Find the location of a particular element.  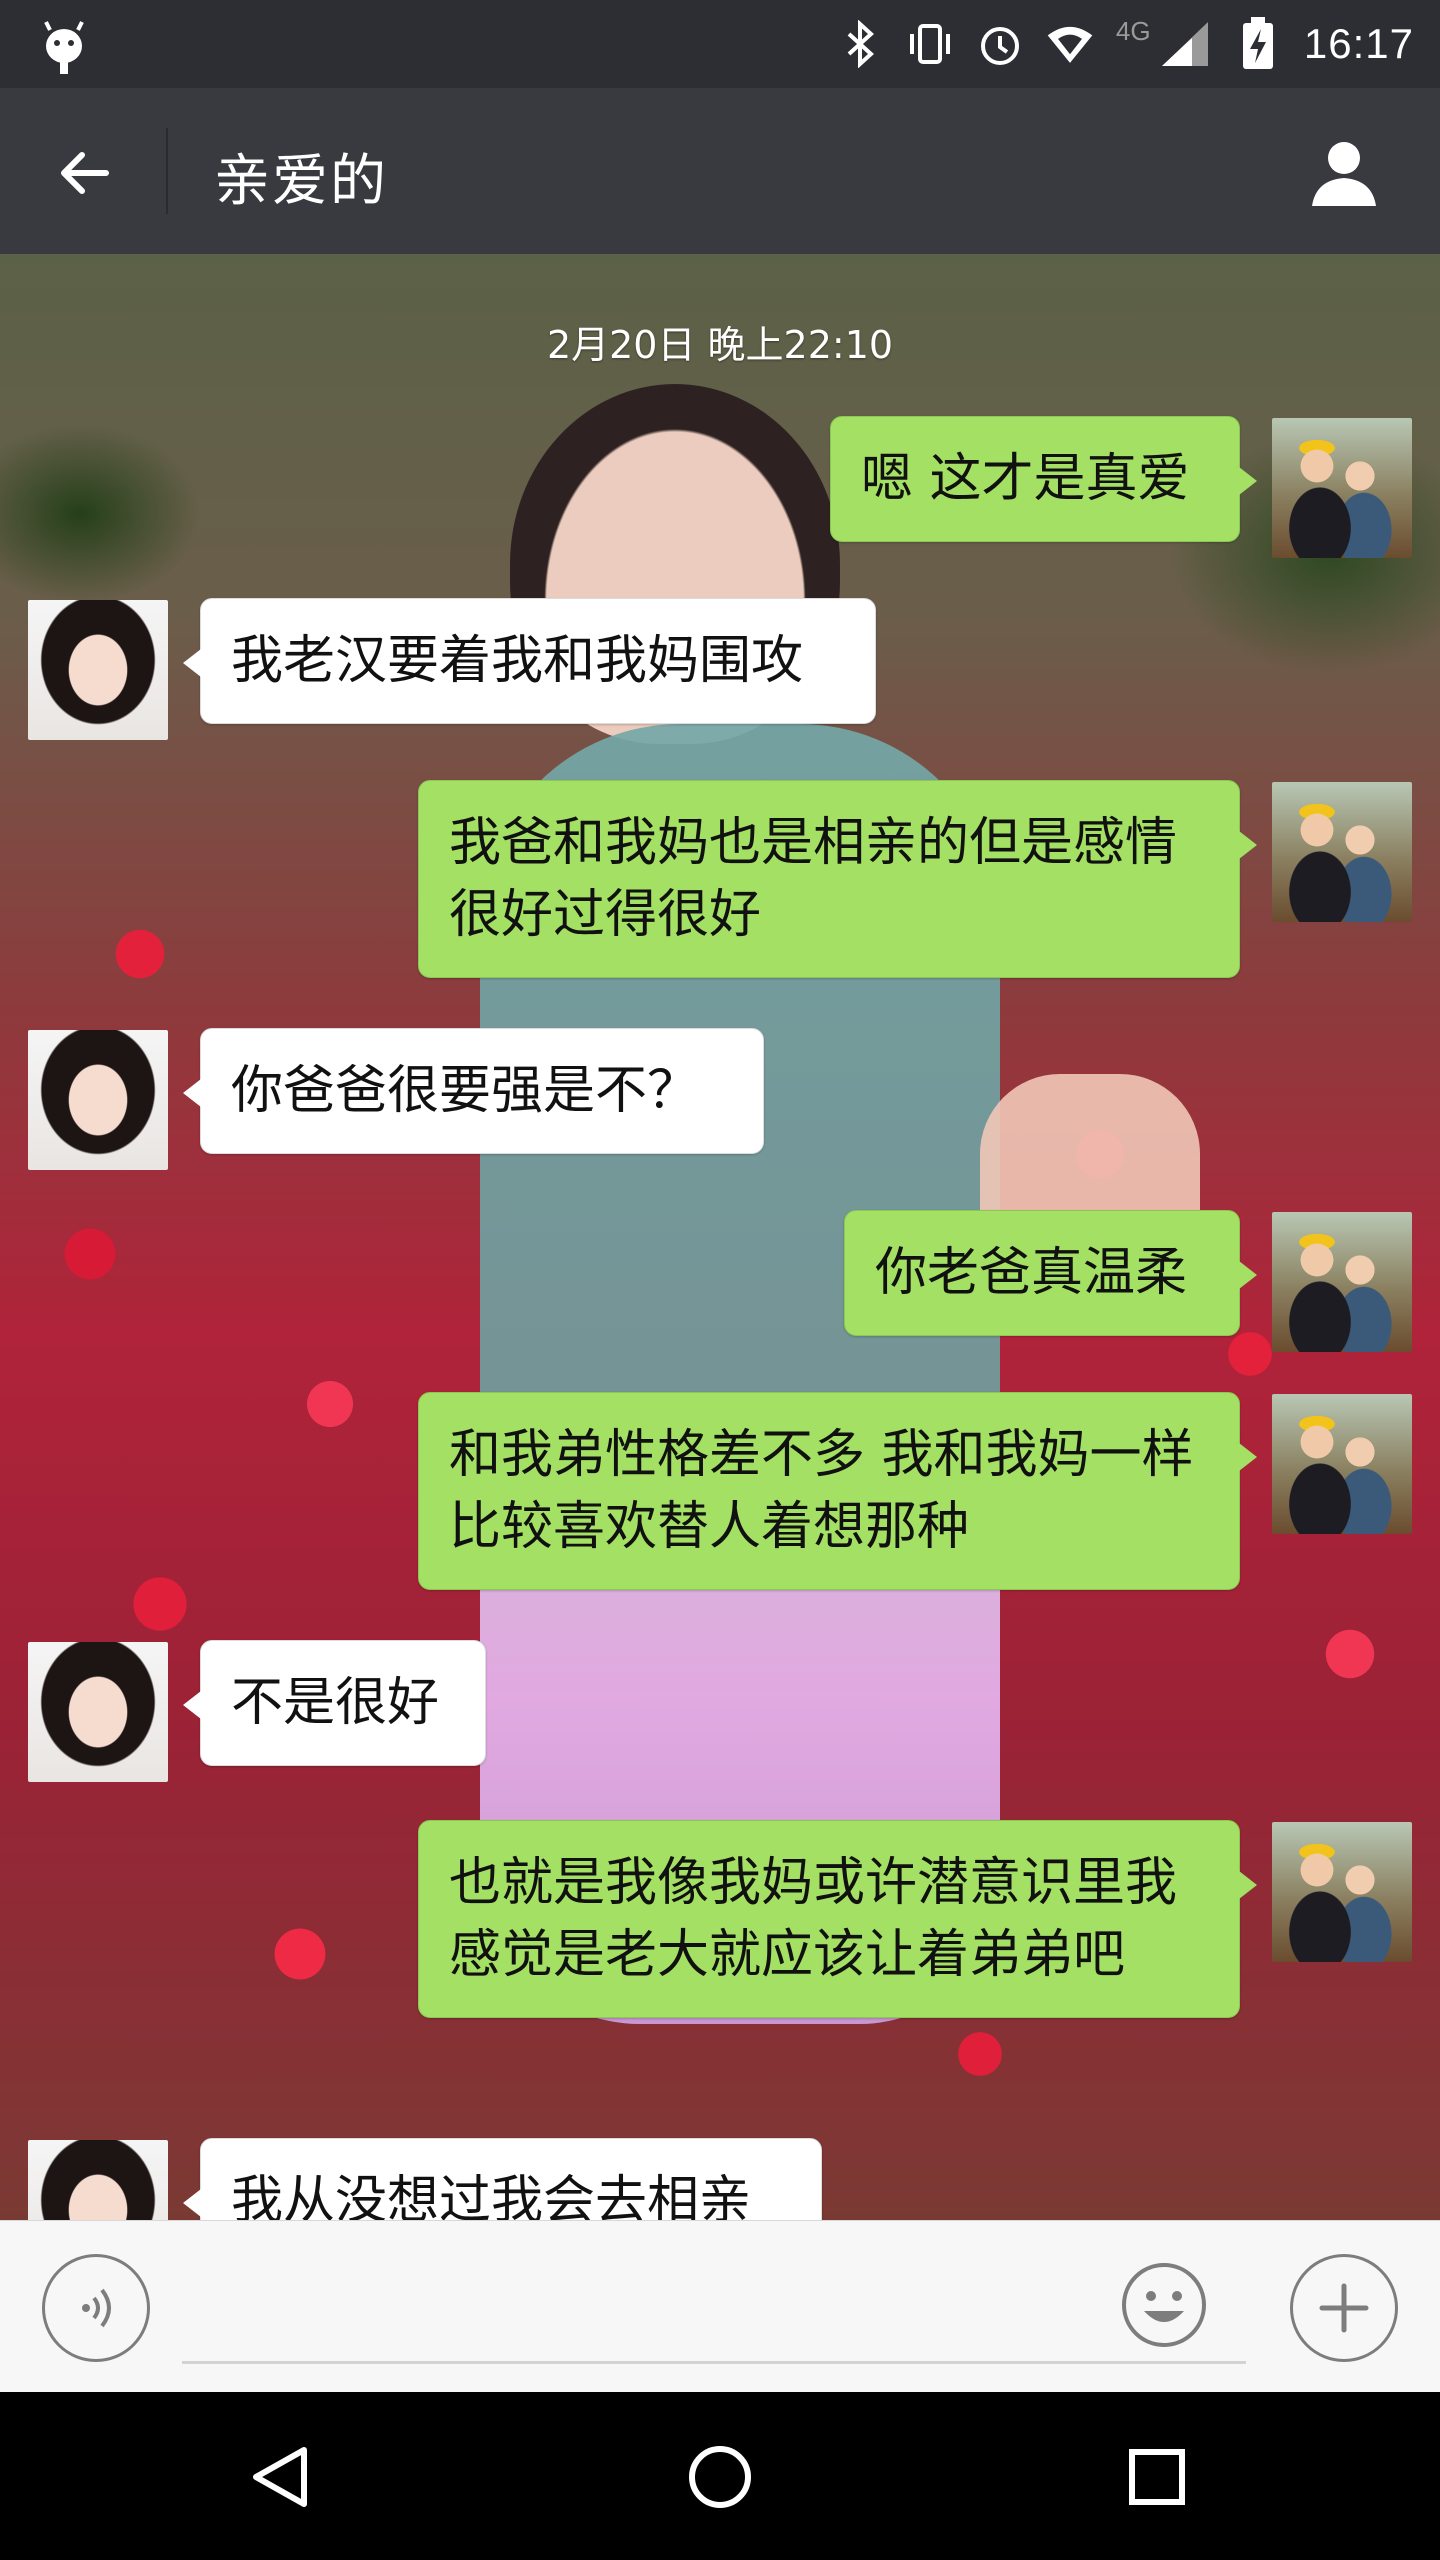

bluetooth-icon is located at coordinates (860, 44).